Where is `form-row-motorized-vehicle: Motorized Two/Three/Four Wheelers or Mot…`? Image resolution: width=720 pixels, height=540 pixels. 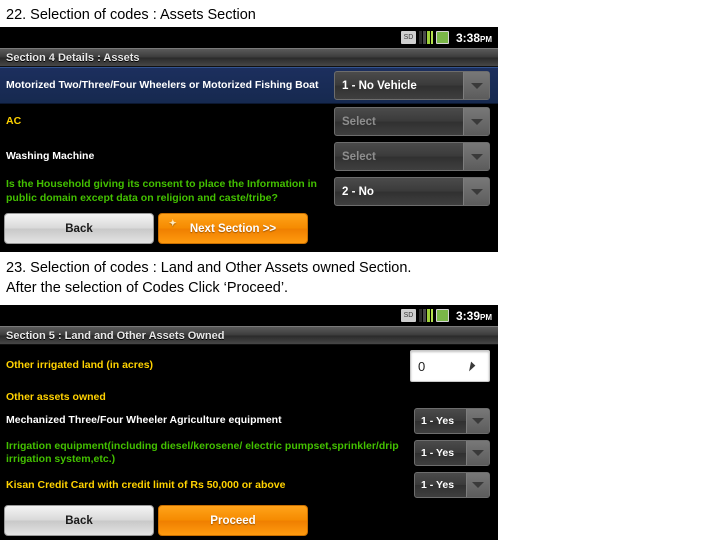
form-row-motorized-vehicle: Motorized Two/Three/Four Wheelers or Mot… is located at coordinates (249, 85).